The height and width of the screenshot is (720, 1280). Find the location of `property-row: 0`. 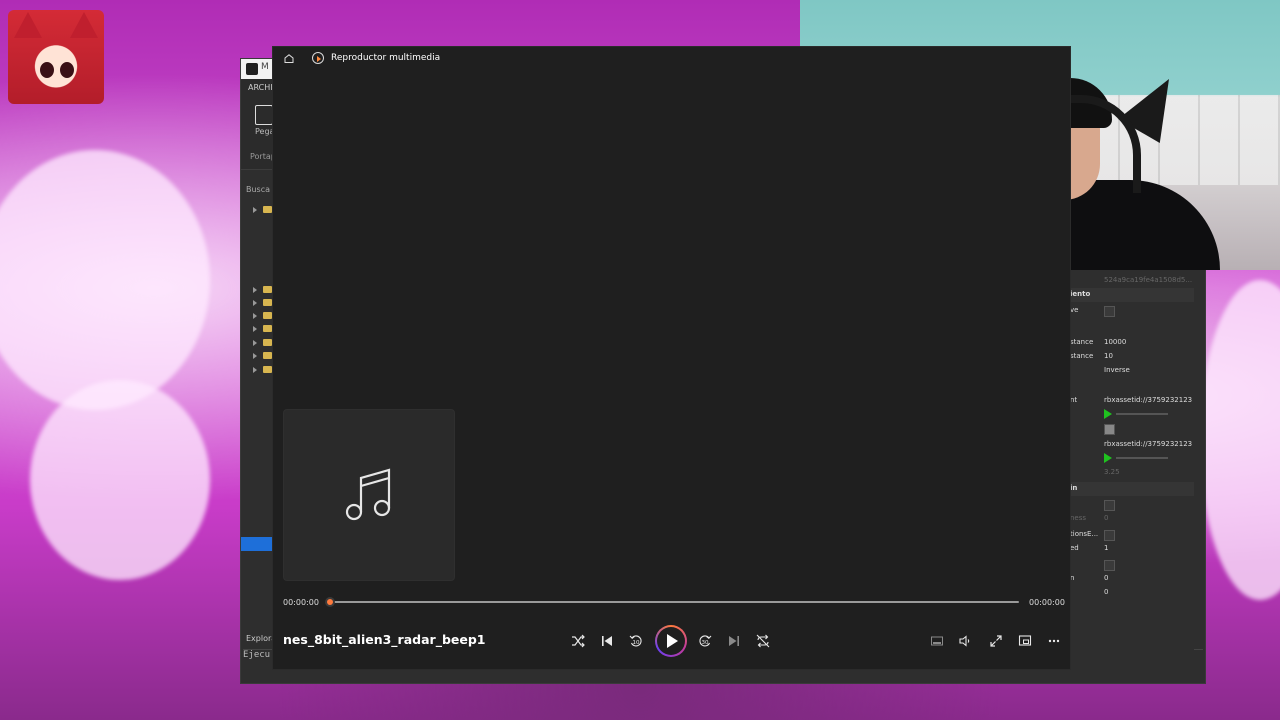

property-row: 0 is located at coordinates (1131, 593).